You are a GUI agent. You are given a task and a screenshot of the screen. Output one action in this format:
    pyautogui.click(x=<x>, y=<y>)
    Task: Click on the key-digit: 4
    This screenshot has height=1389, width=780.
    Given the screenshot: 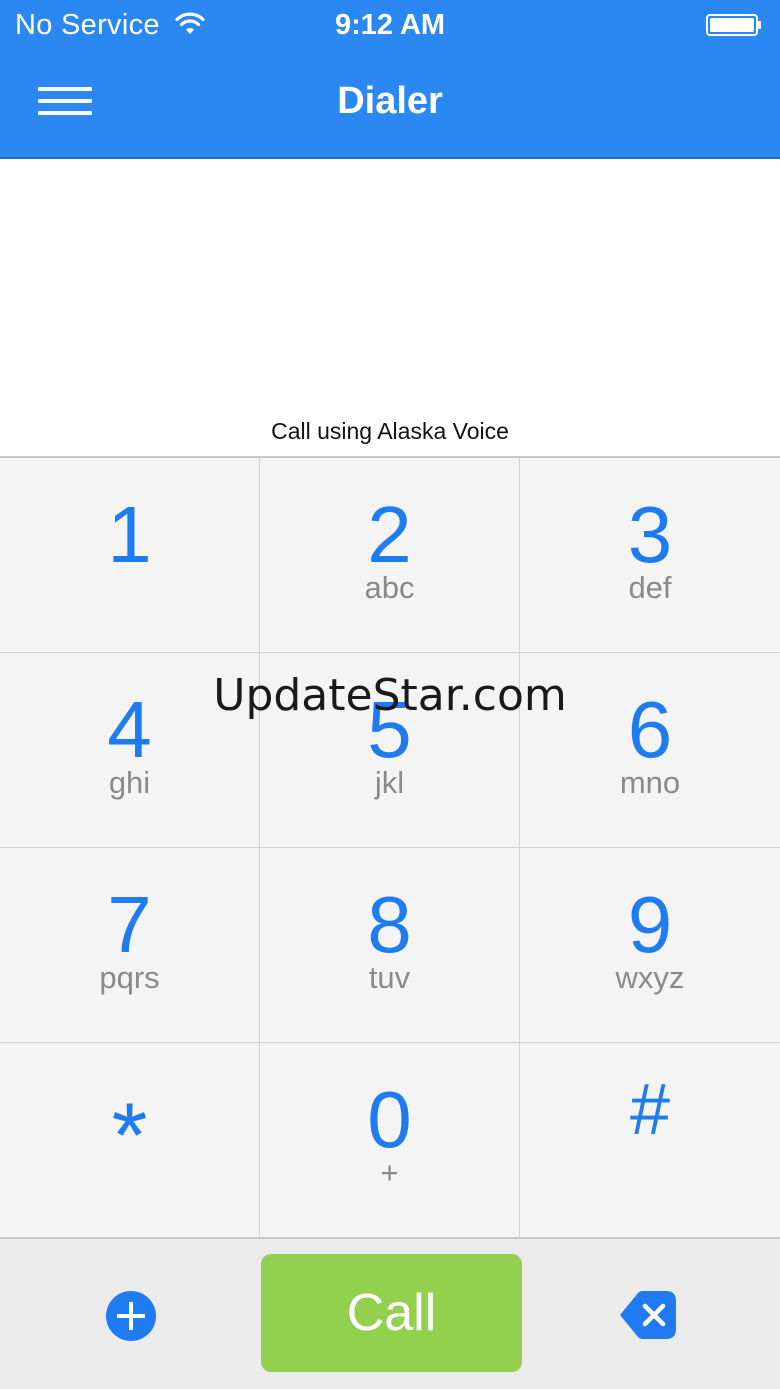 What is the action you would take?
    pyautogui.click(x=129, y=729)
    